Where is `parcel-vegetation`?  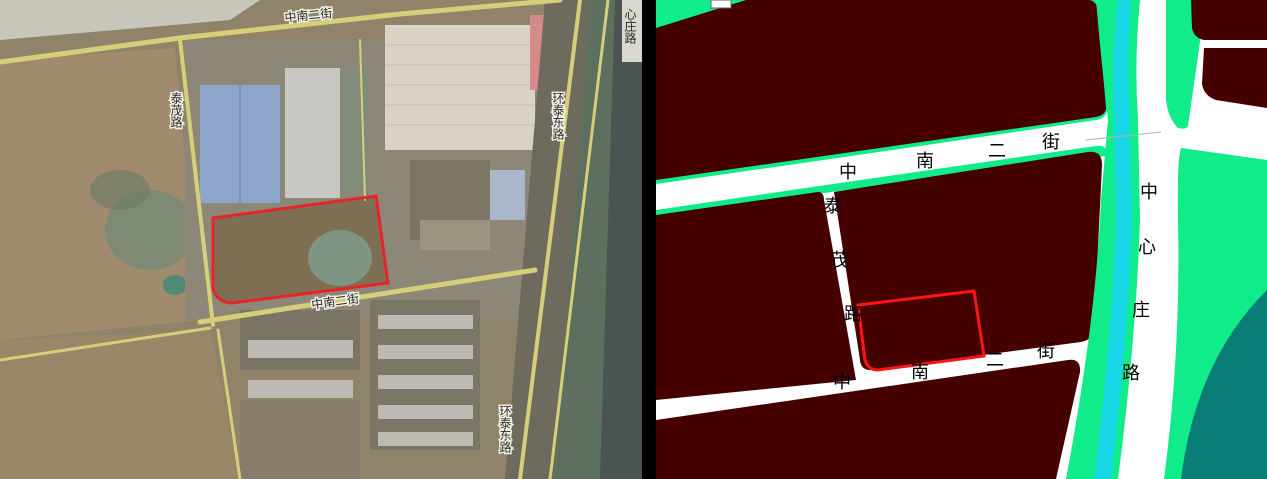 parcel-vegetation is located at coordinates (340, 258).